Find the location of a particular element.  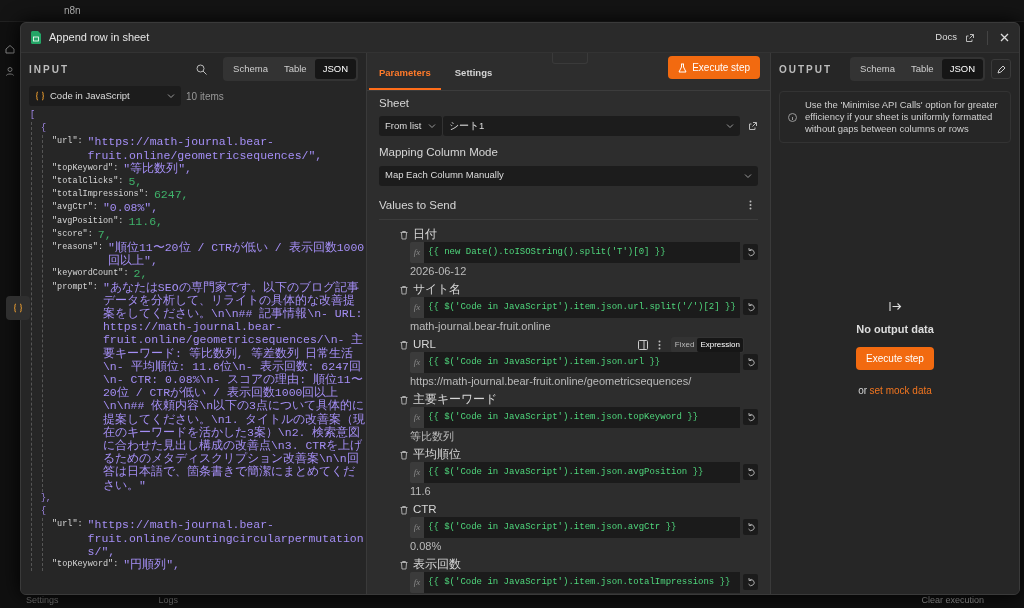

empty-title: No output data is located at coordinates (895, 329).